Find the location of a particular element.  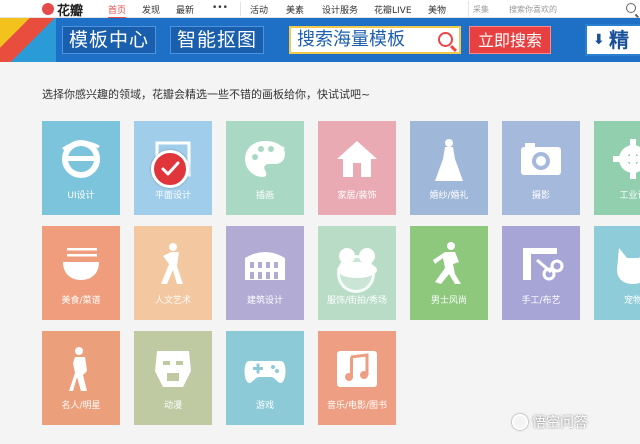

category-tile: 游戏 is located at coordinates (265, 378).